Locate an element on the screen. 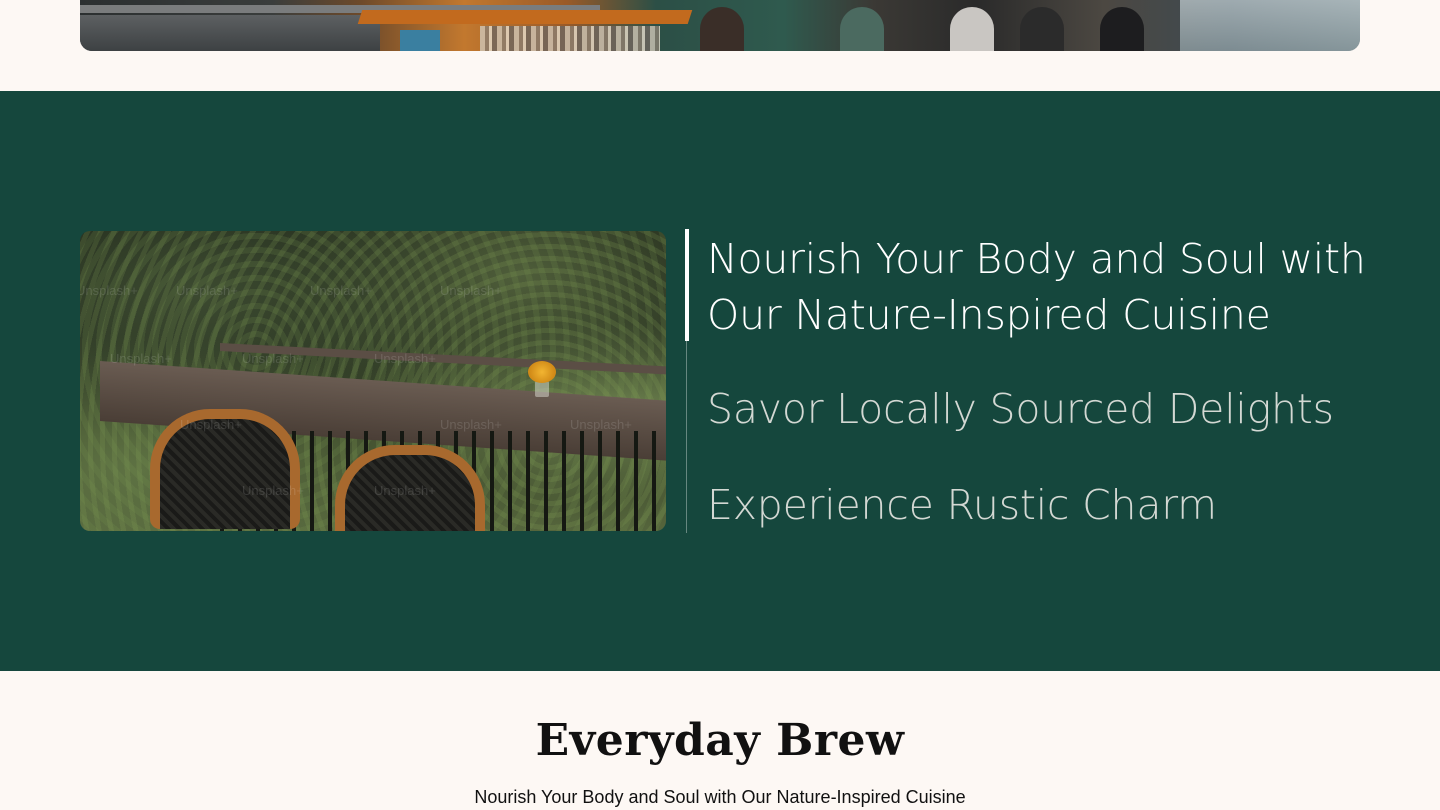  hero-image is located at coordinates (720, 25).